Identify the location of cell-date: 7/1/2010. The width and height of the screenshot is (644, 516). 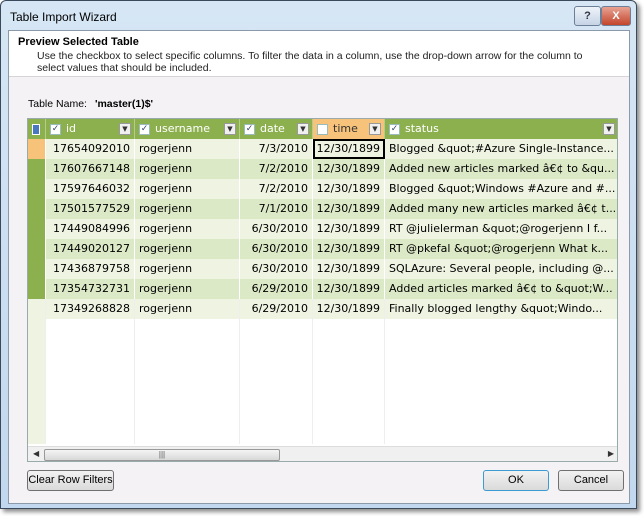
(276, 209).